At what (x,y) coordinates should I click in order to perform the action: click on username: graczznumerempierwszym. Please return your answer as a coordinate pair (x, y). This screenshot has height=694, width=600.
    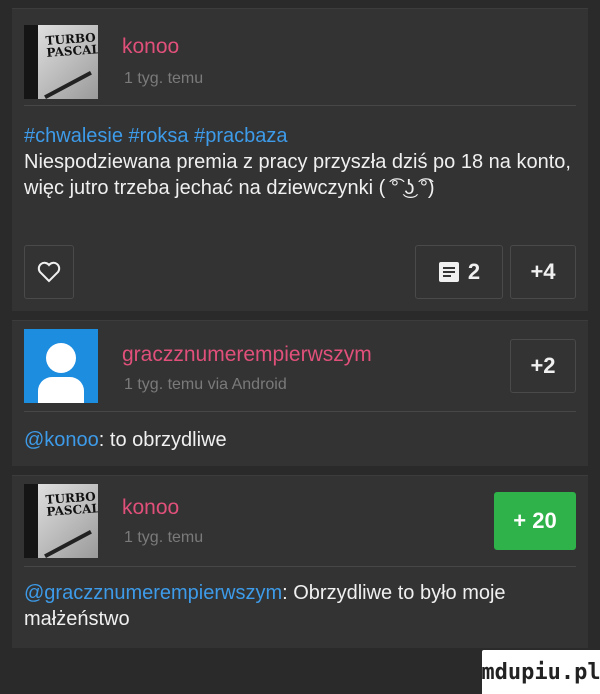
    Looking at the image, I should click on (247, 355).